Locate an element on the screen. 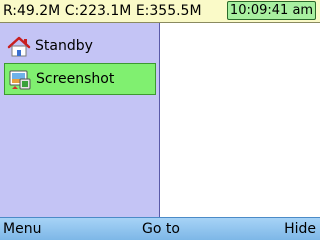 The image size is (320, 240). task-label-screenshot: Screenshot is located at coordinates (75, 79).